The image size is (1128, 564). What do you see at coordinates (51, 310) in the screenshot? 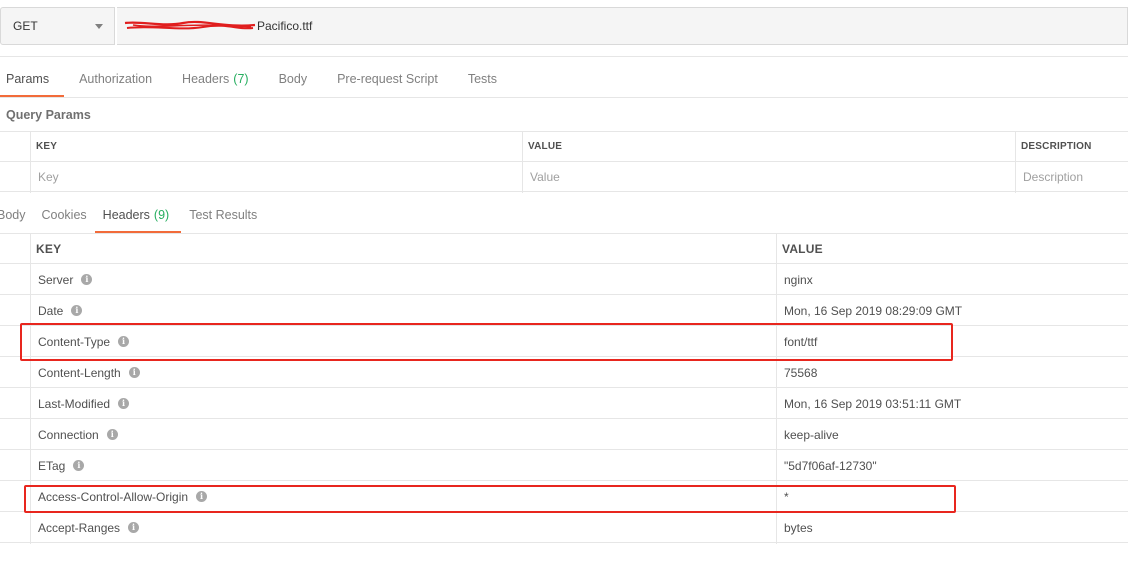
I see `header-key: Date` at bounding box center [51, 310].